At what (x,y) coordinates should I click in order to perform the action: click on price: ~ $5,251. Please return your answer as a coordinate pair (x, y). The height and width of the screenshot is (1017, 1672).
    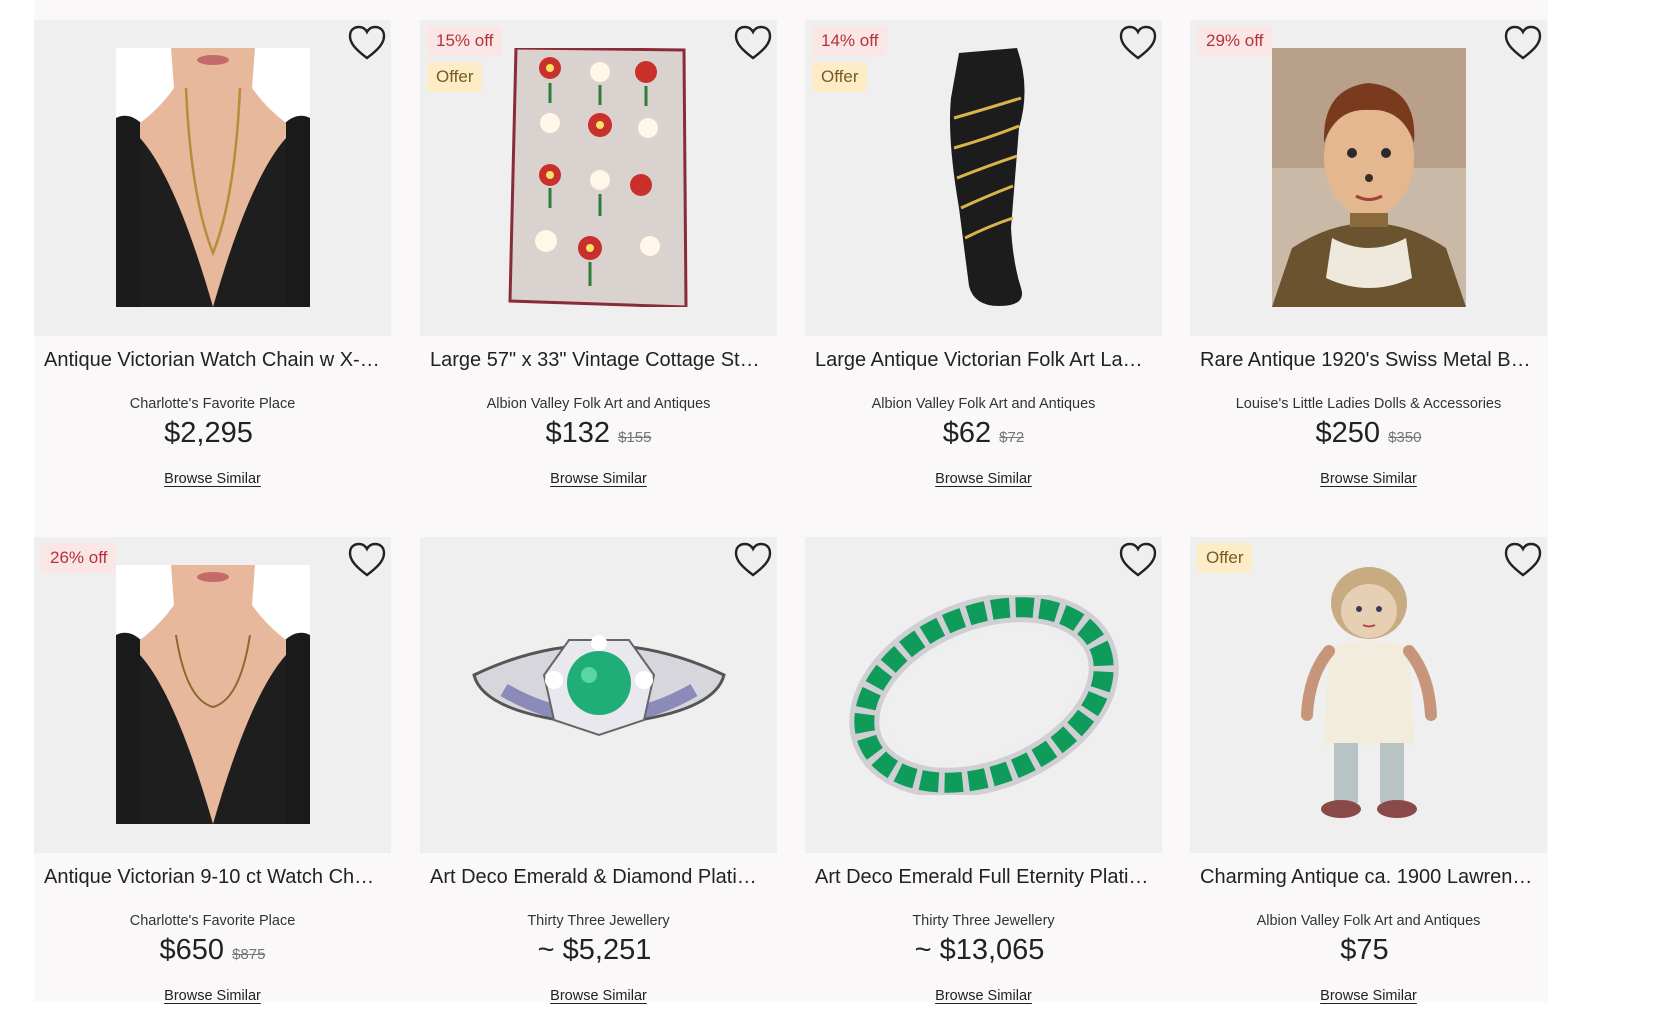
    Looking at the image, I should click on (594, 950).